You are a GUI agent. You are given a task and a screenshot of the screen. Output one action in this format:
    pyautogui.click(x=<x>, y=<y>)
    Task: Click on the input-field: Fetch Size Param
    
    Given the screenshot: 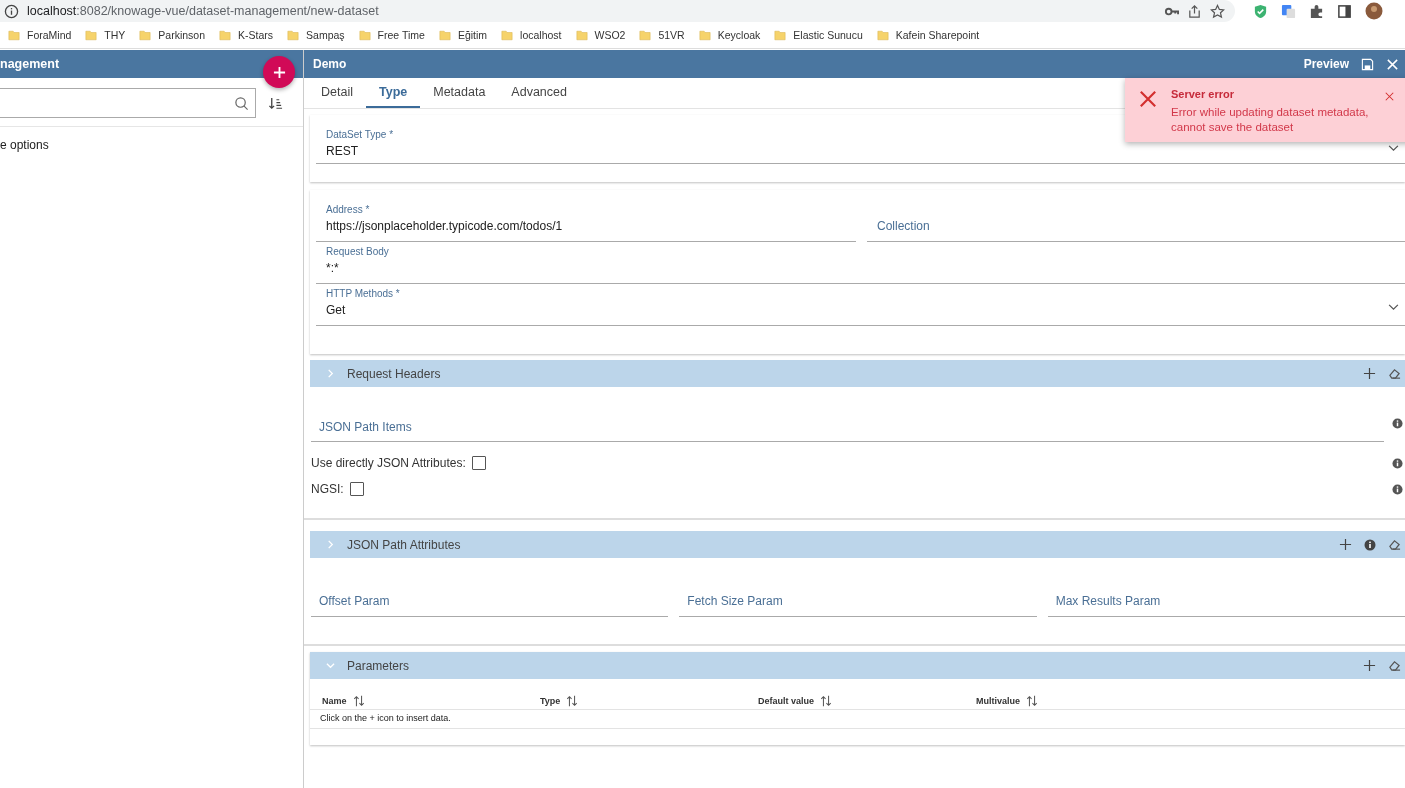 What is the action you would take?
    pyautogui.click(x=858, y=598)
    